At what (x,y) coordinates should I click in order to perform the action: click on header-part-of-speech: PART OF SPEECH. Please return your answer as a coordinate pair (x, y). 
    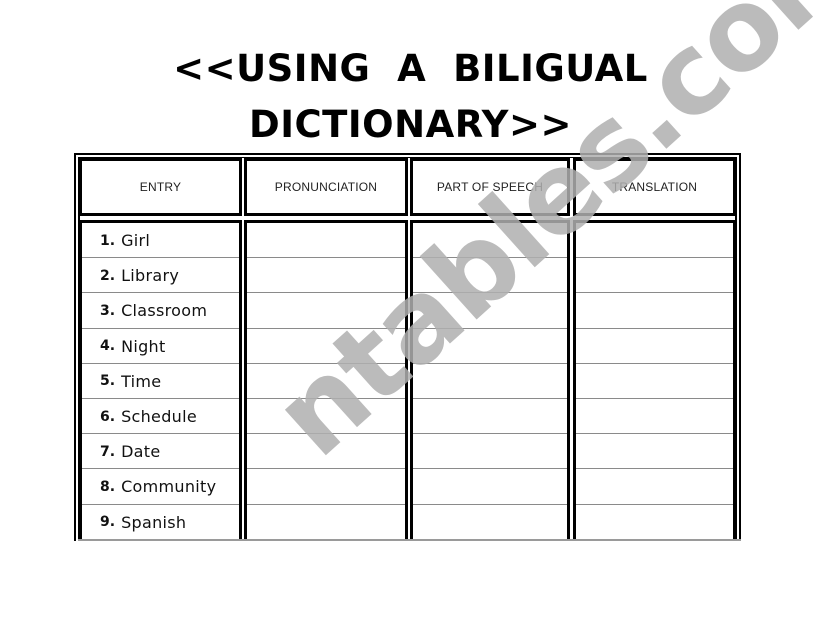
    Looking at the image, I should click on (490, 187).